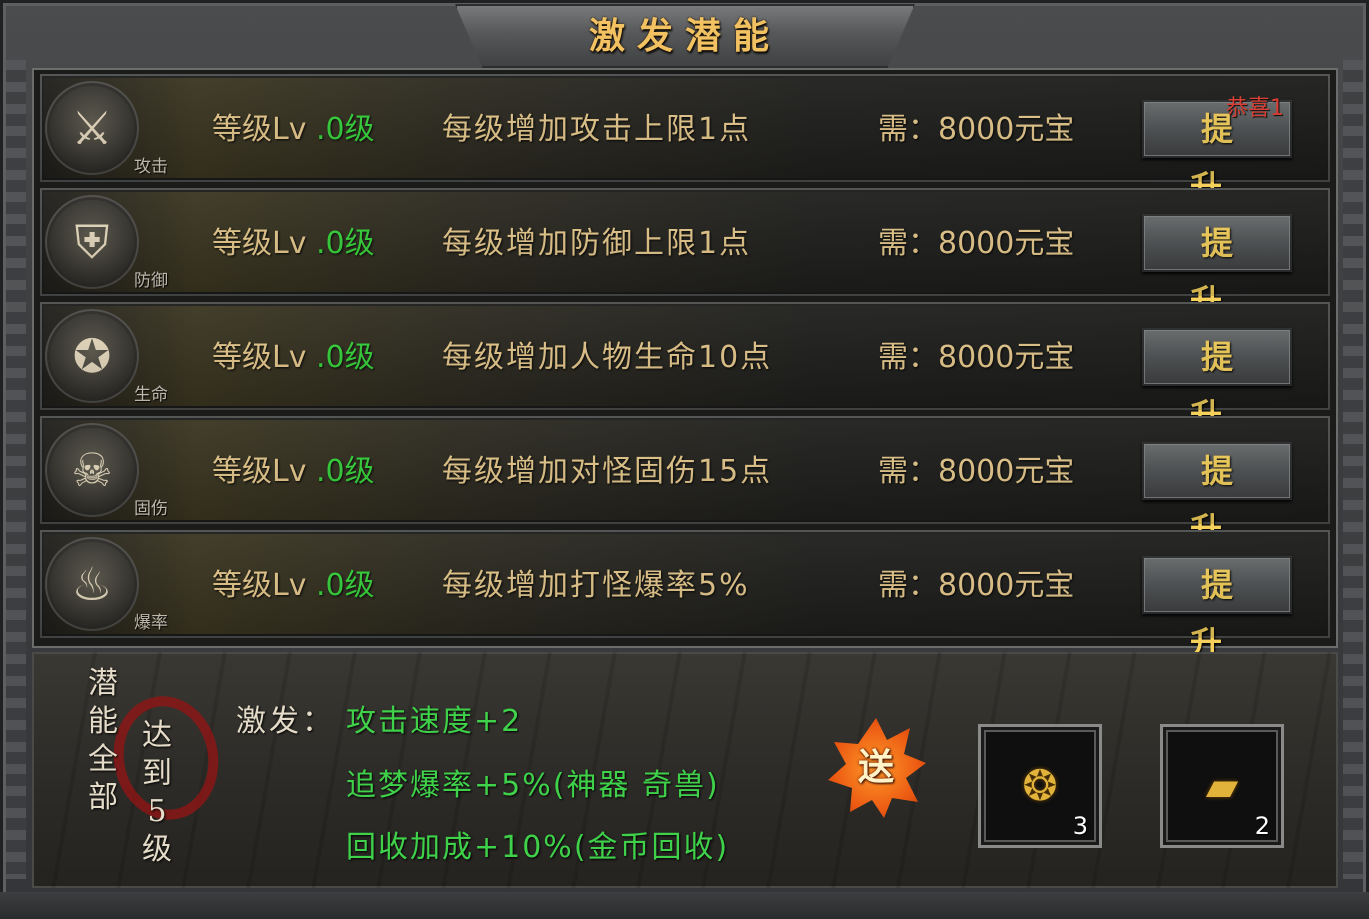 This screenshot has height=919, width=1369. What do you see at coordinates (533, 785) in the screenshot?
I see `bonus-line: 追梦爆率+5%(神器 奇兽)` at bounding box center [533, 785].